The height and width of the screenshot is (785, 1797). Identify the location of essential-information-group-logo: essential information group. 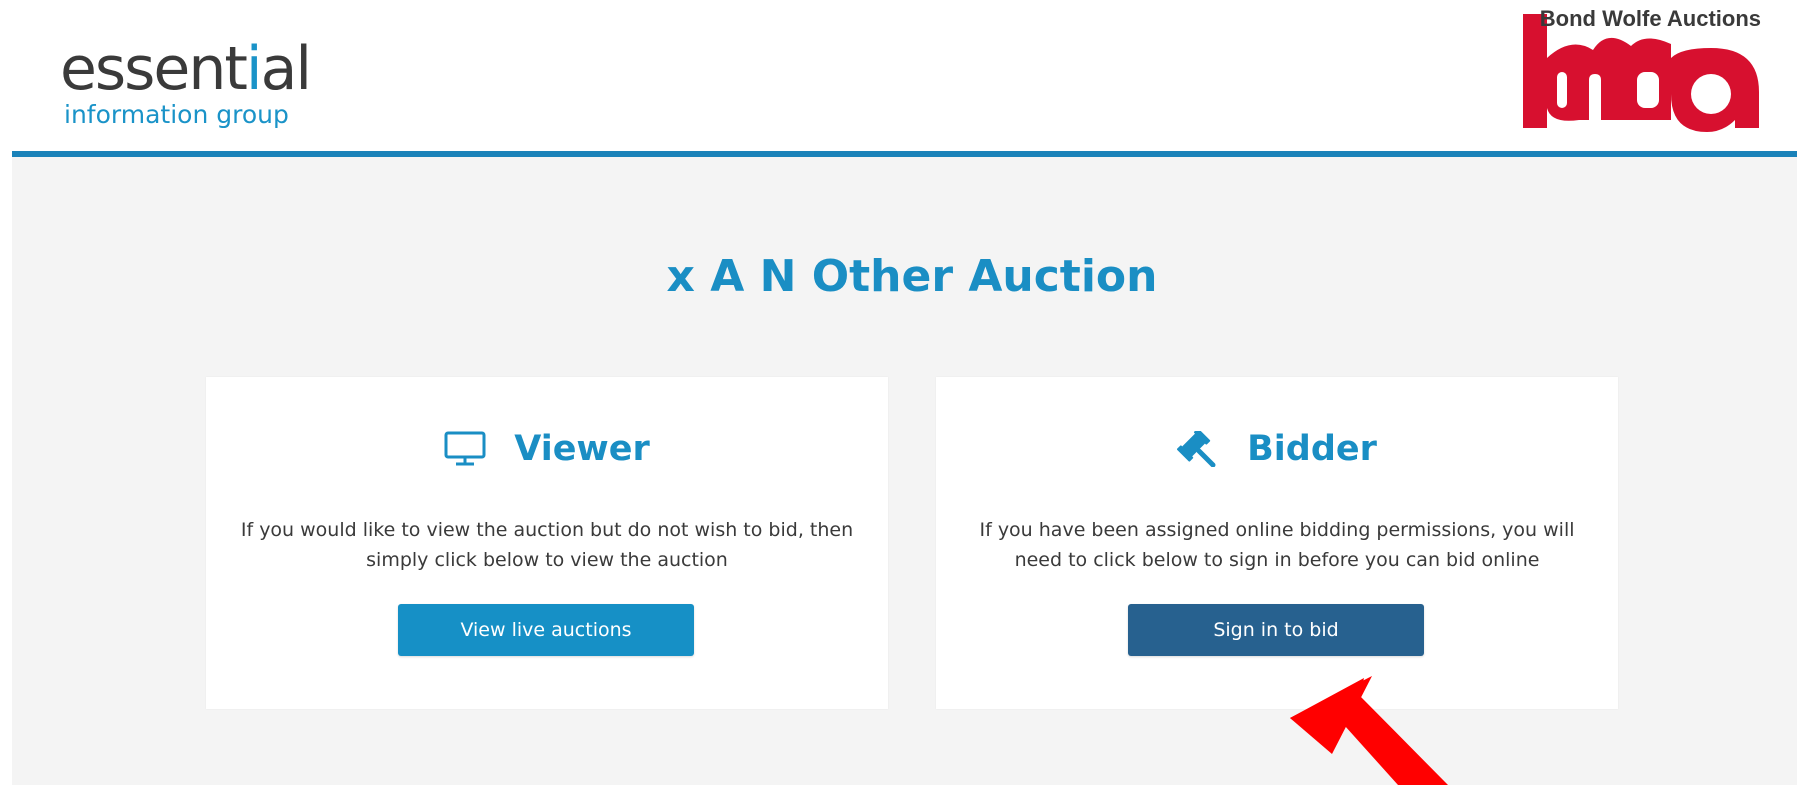
(186, 83).